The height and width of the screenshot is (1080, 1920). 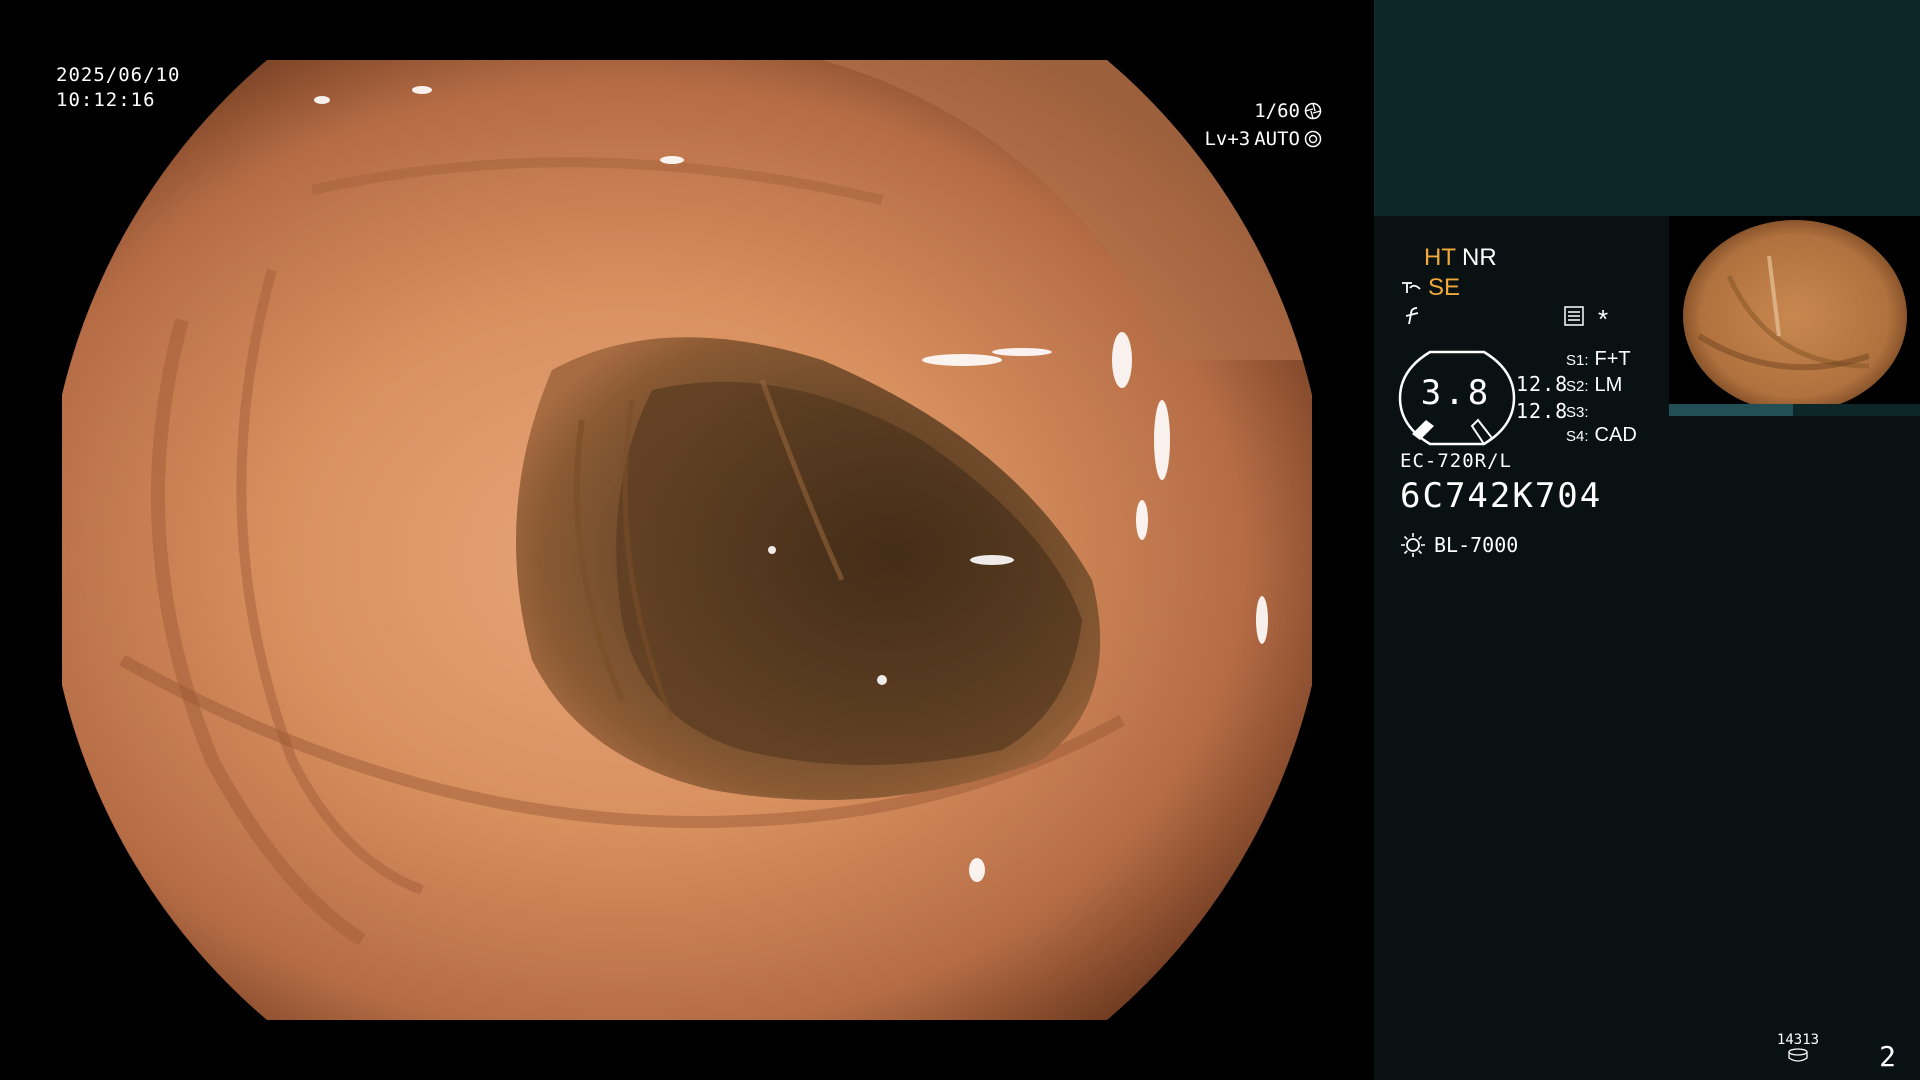 What do you see at coordinates (1575, 436) in the screenshot?
I see `switch-key: S4` at bounding box center [1575, 436].